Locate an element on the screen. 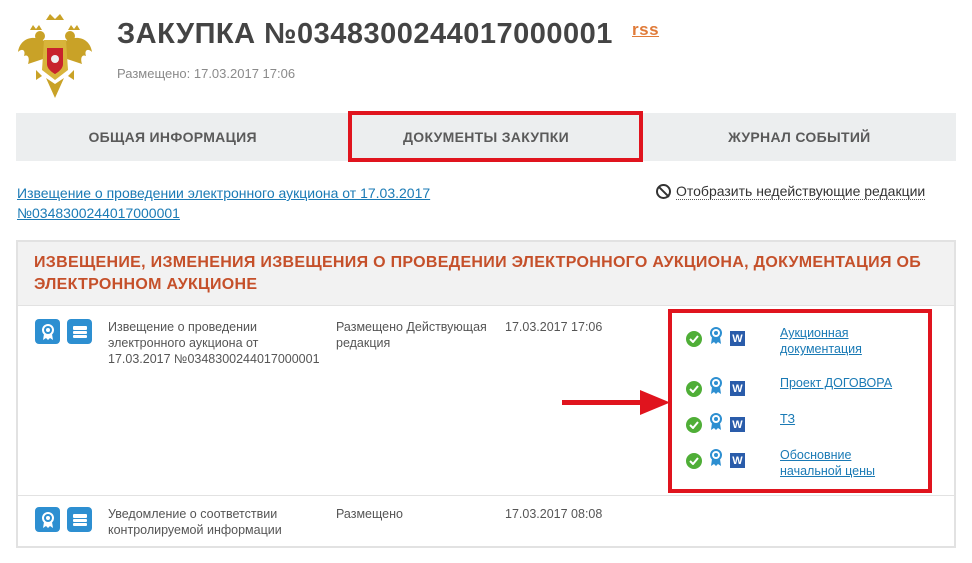 The width and height of the screenshot is (972, 563). tab-event-log: ЖУРНАЛ СОБЫТИЙ is located at coordinates (799, 137).